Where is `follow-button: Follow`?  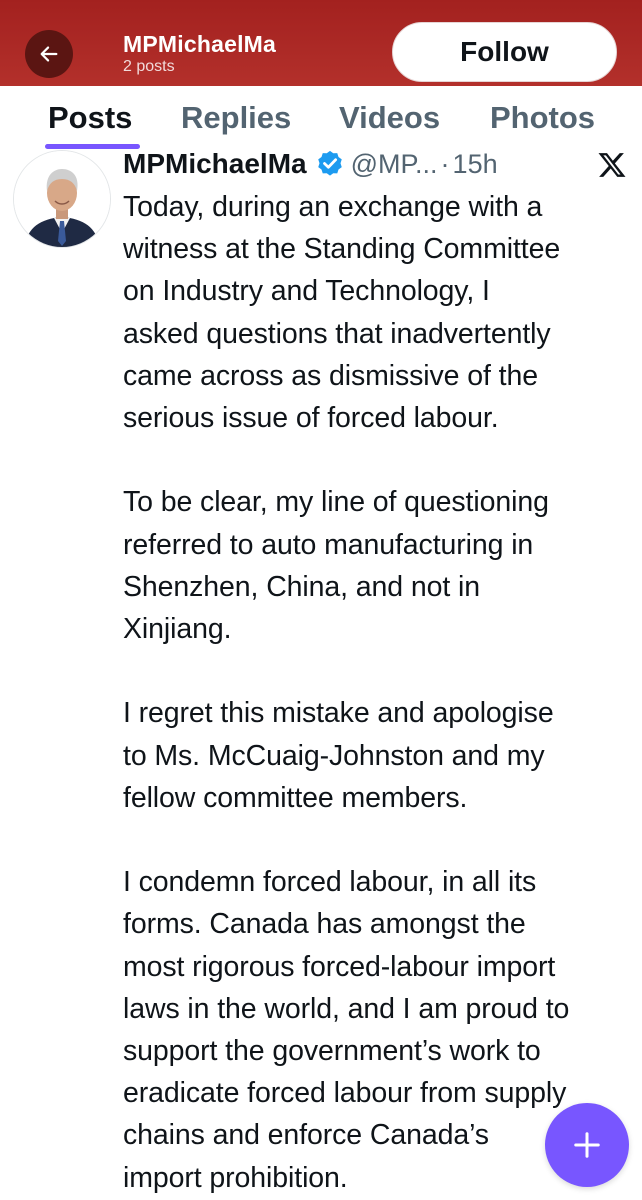
follow-button: Follow is located at coordinates (504, 52).